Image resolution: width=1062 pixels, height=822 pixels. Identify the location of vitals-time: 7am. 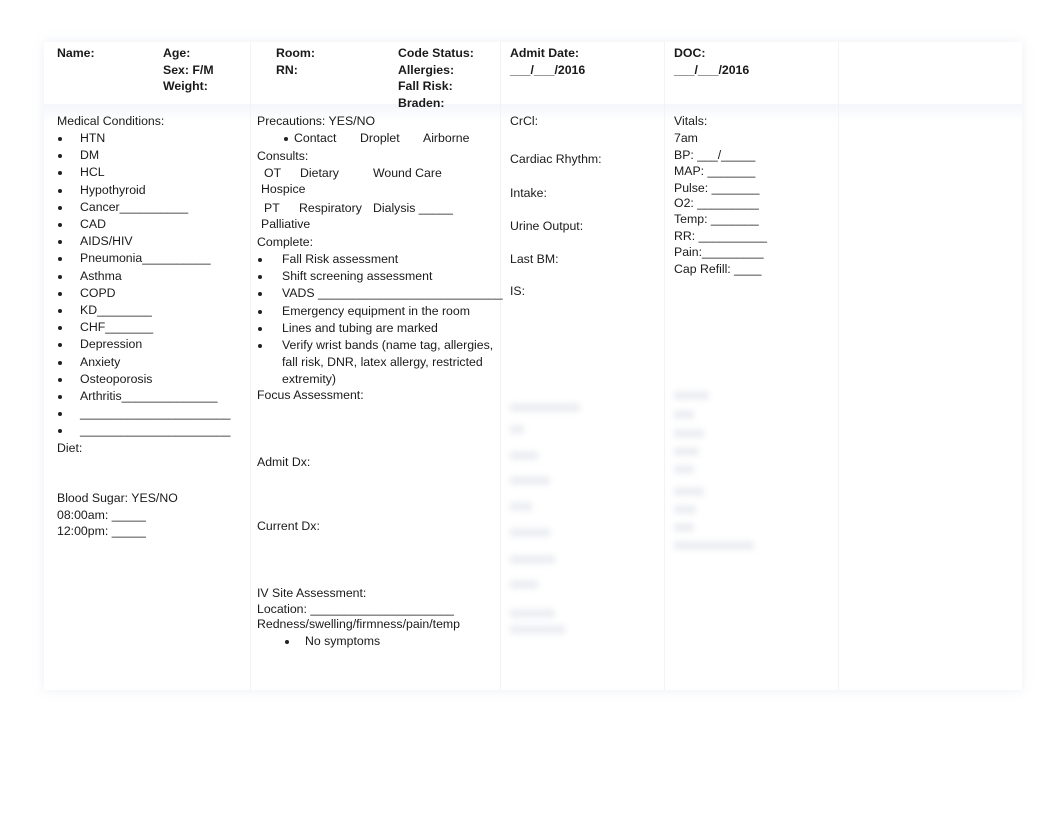
(686, 138).